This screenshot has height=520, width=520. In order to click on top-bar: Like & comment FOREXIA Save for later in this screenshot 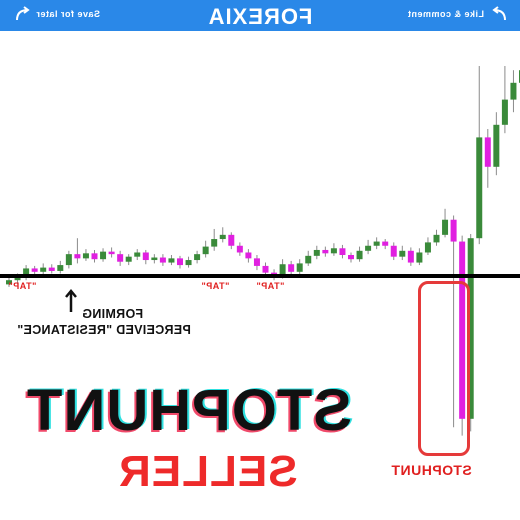, I will do `click(260, 15)`.